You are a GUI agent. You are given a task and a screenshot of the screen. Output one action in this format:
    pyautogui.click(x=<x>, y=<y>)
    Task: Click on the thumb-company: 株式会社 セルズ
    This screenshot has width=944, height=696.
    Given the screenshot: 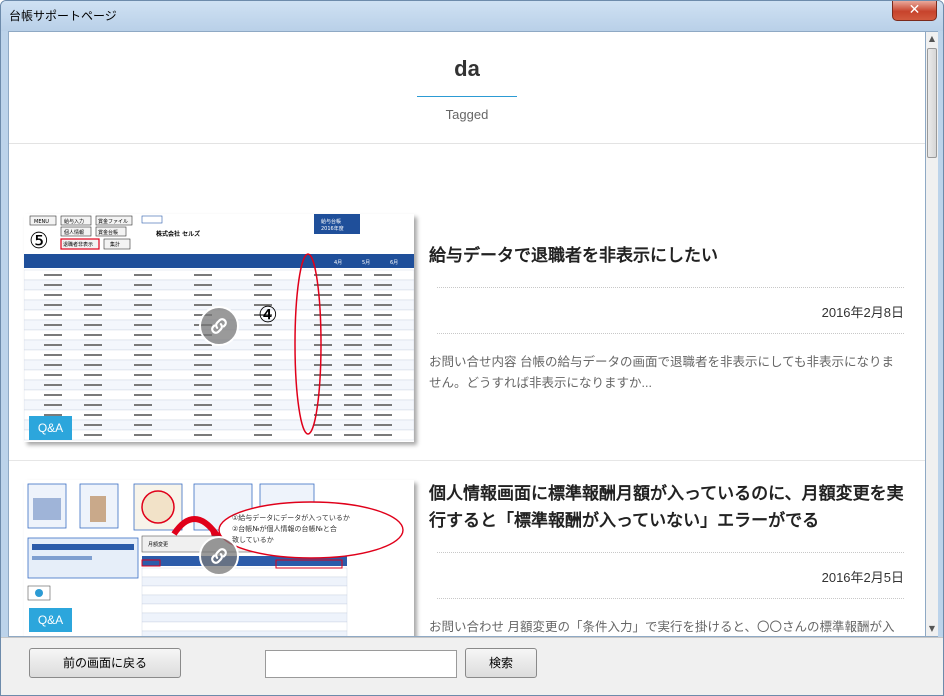 What is the action you would take?
    pyautogui.click(x=178, y=234)
    